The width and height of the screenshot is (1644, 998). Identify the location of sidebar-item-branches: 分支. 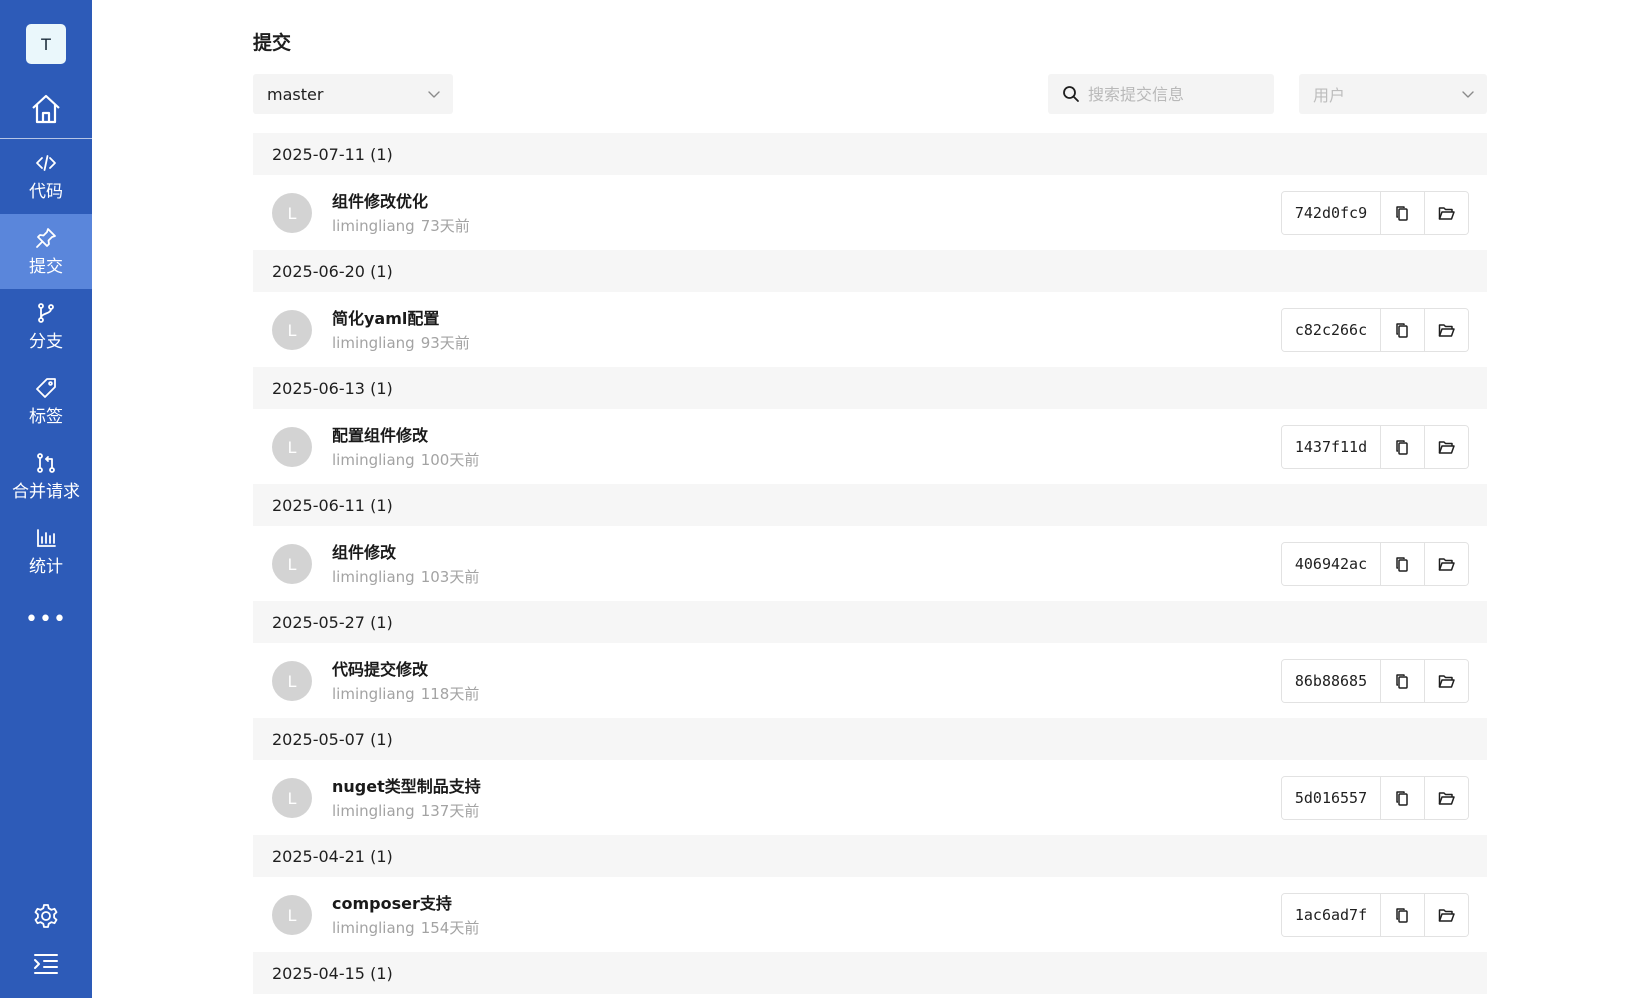
(46, 326).